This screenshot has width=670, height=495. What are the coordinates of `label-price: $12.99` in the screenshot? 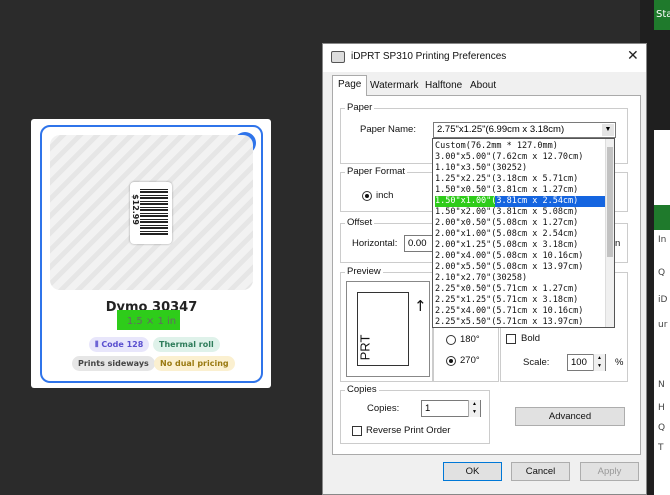 It's located at (135, 209).